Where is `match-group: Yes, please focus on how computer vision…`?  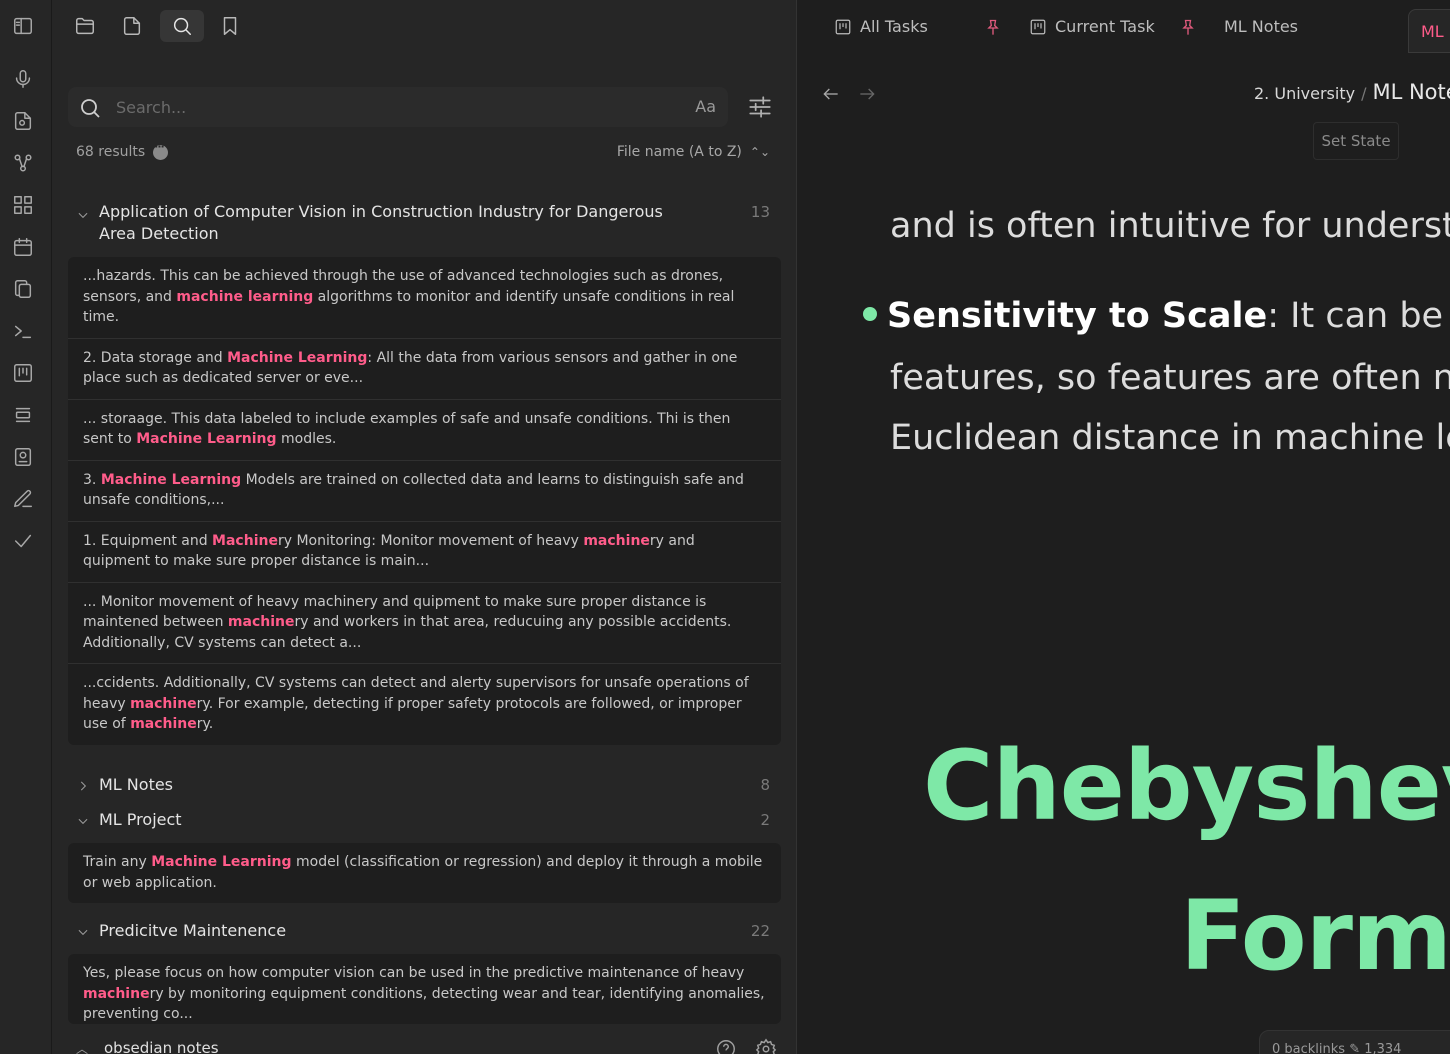
match-group: Yes, please focus on how computer vision… is located at coordinates (424, 989).